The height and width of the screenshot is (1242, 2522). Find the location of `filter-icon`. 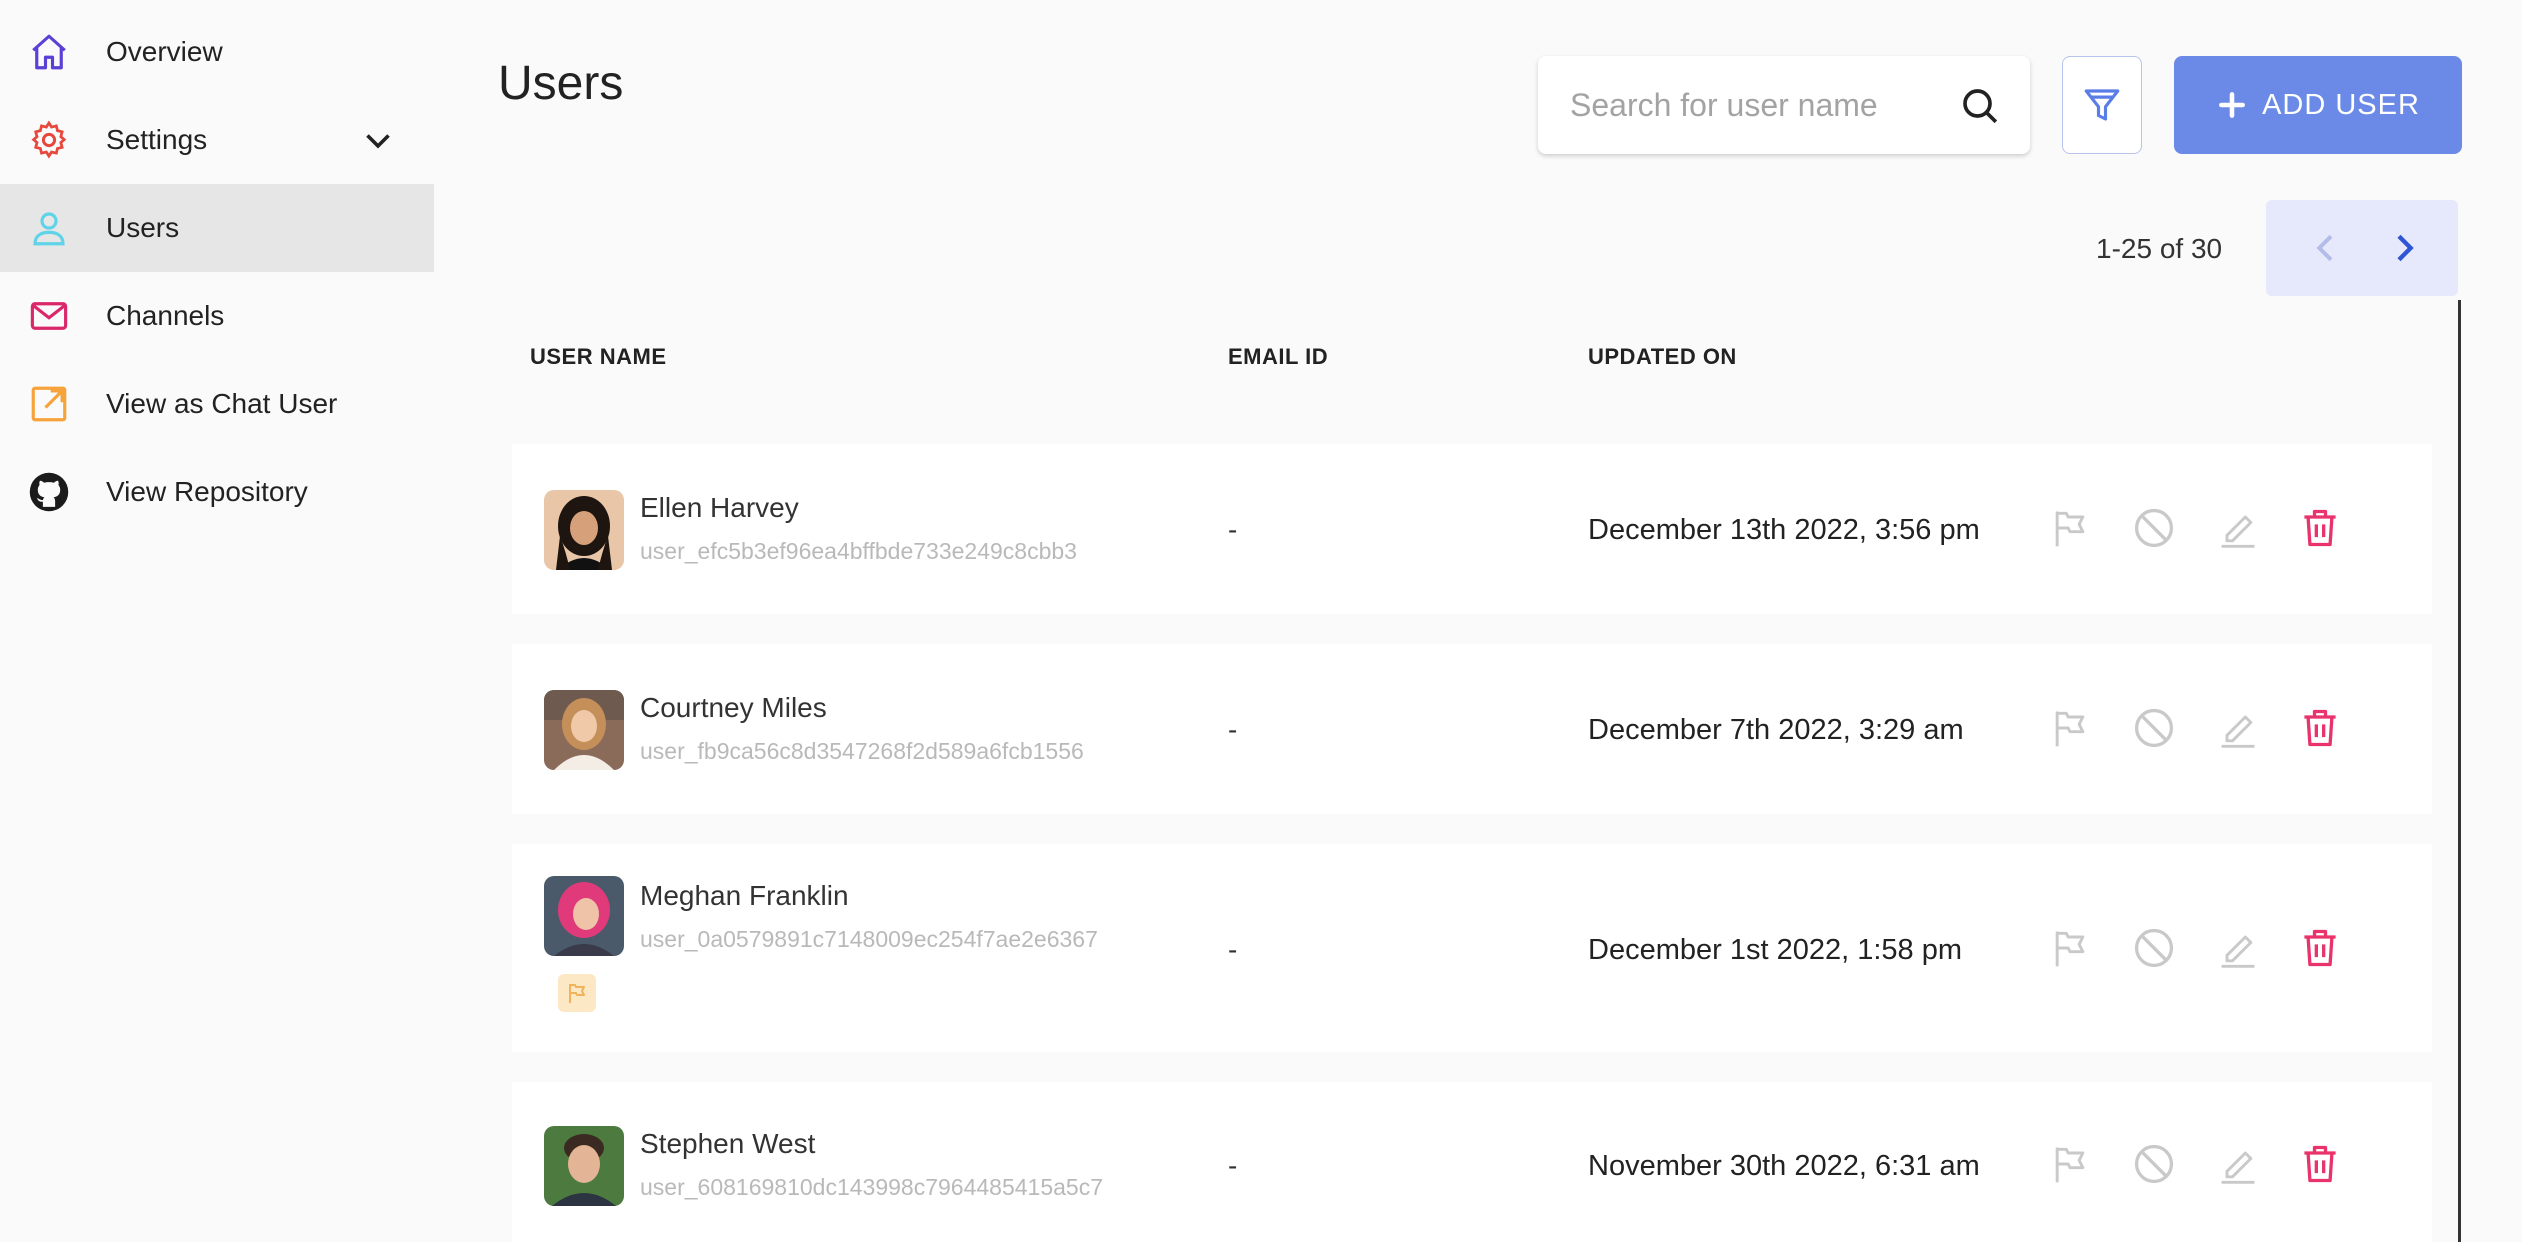

filter-icon is located at coordinates (2102, 105).